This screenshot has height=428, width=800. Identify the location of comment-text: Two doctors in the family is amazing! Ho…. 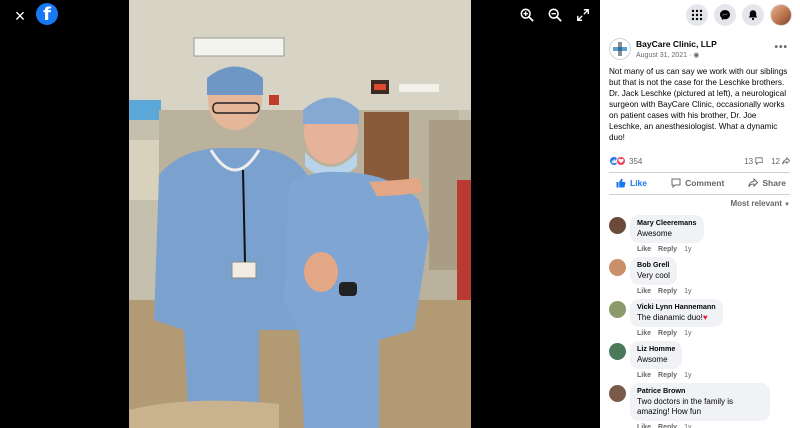
(685, 406).